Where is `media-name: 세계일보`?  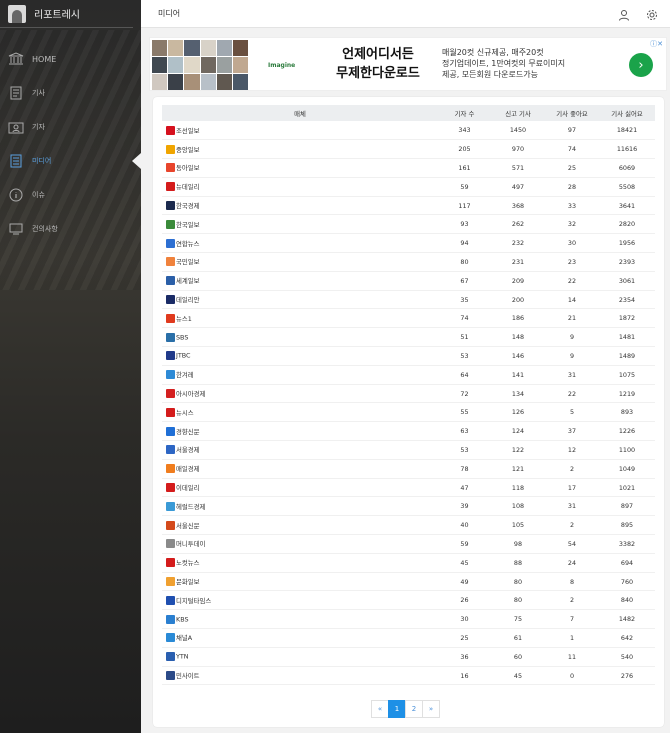
media-name: 세계일보 is located at coordinates (188, 281).